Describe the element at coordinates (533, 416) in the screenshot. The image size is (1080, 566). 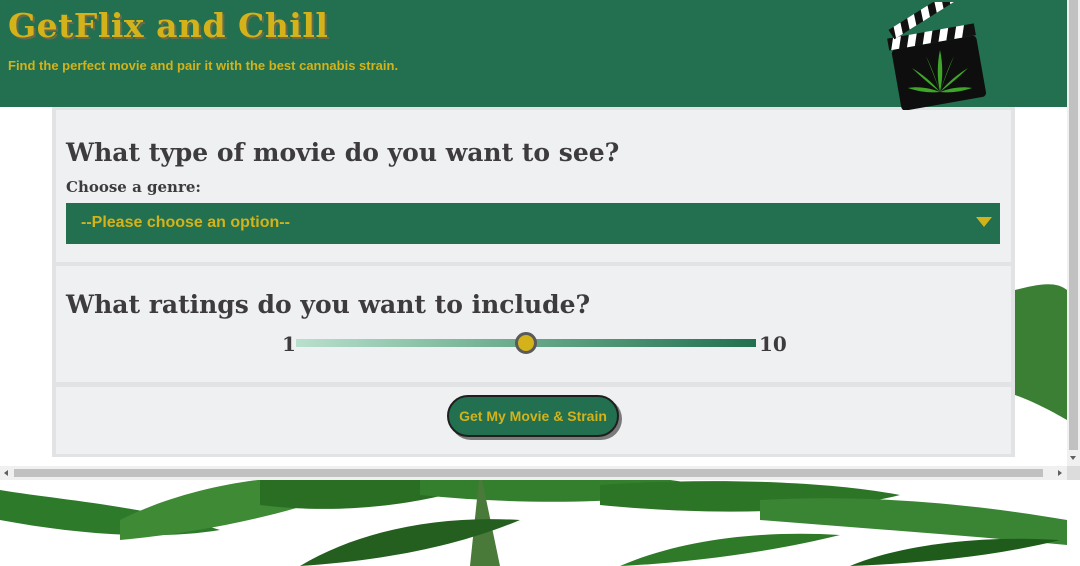
I see `get-movie-and-strain-button: Get My Movie & Strain` at that location.